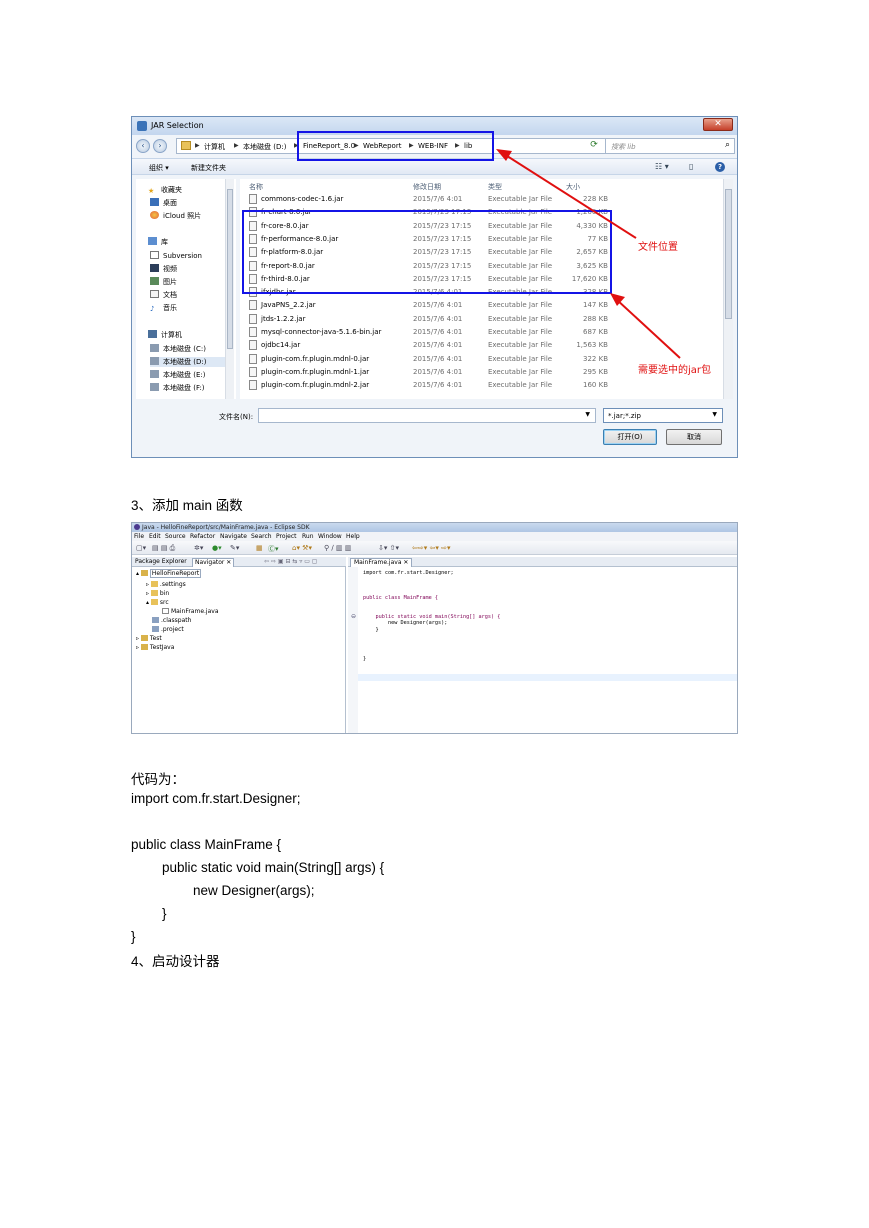 The height and width of the screenshot is (1228, 869). Describe the element at coordinates (161, 562) in the screenshot. I see `tab-package-explorer: Package Explorer` at that location.